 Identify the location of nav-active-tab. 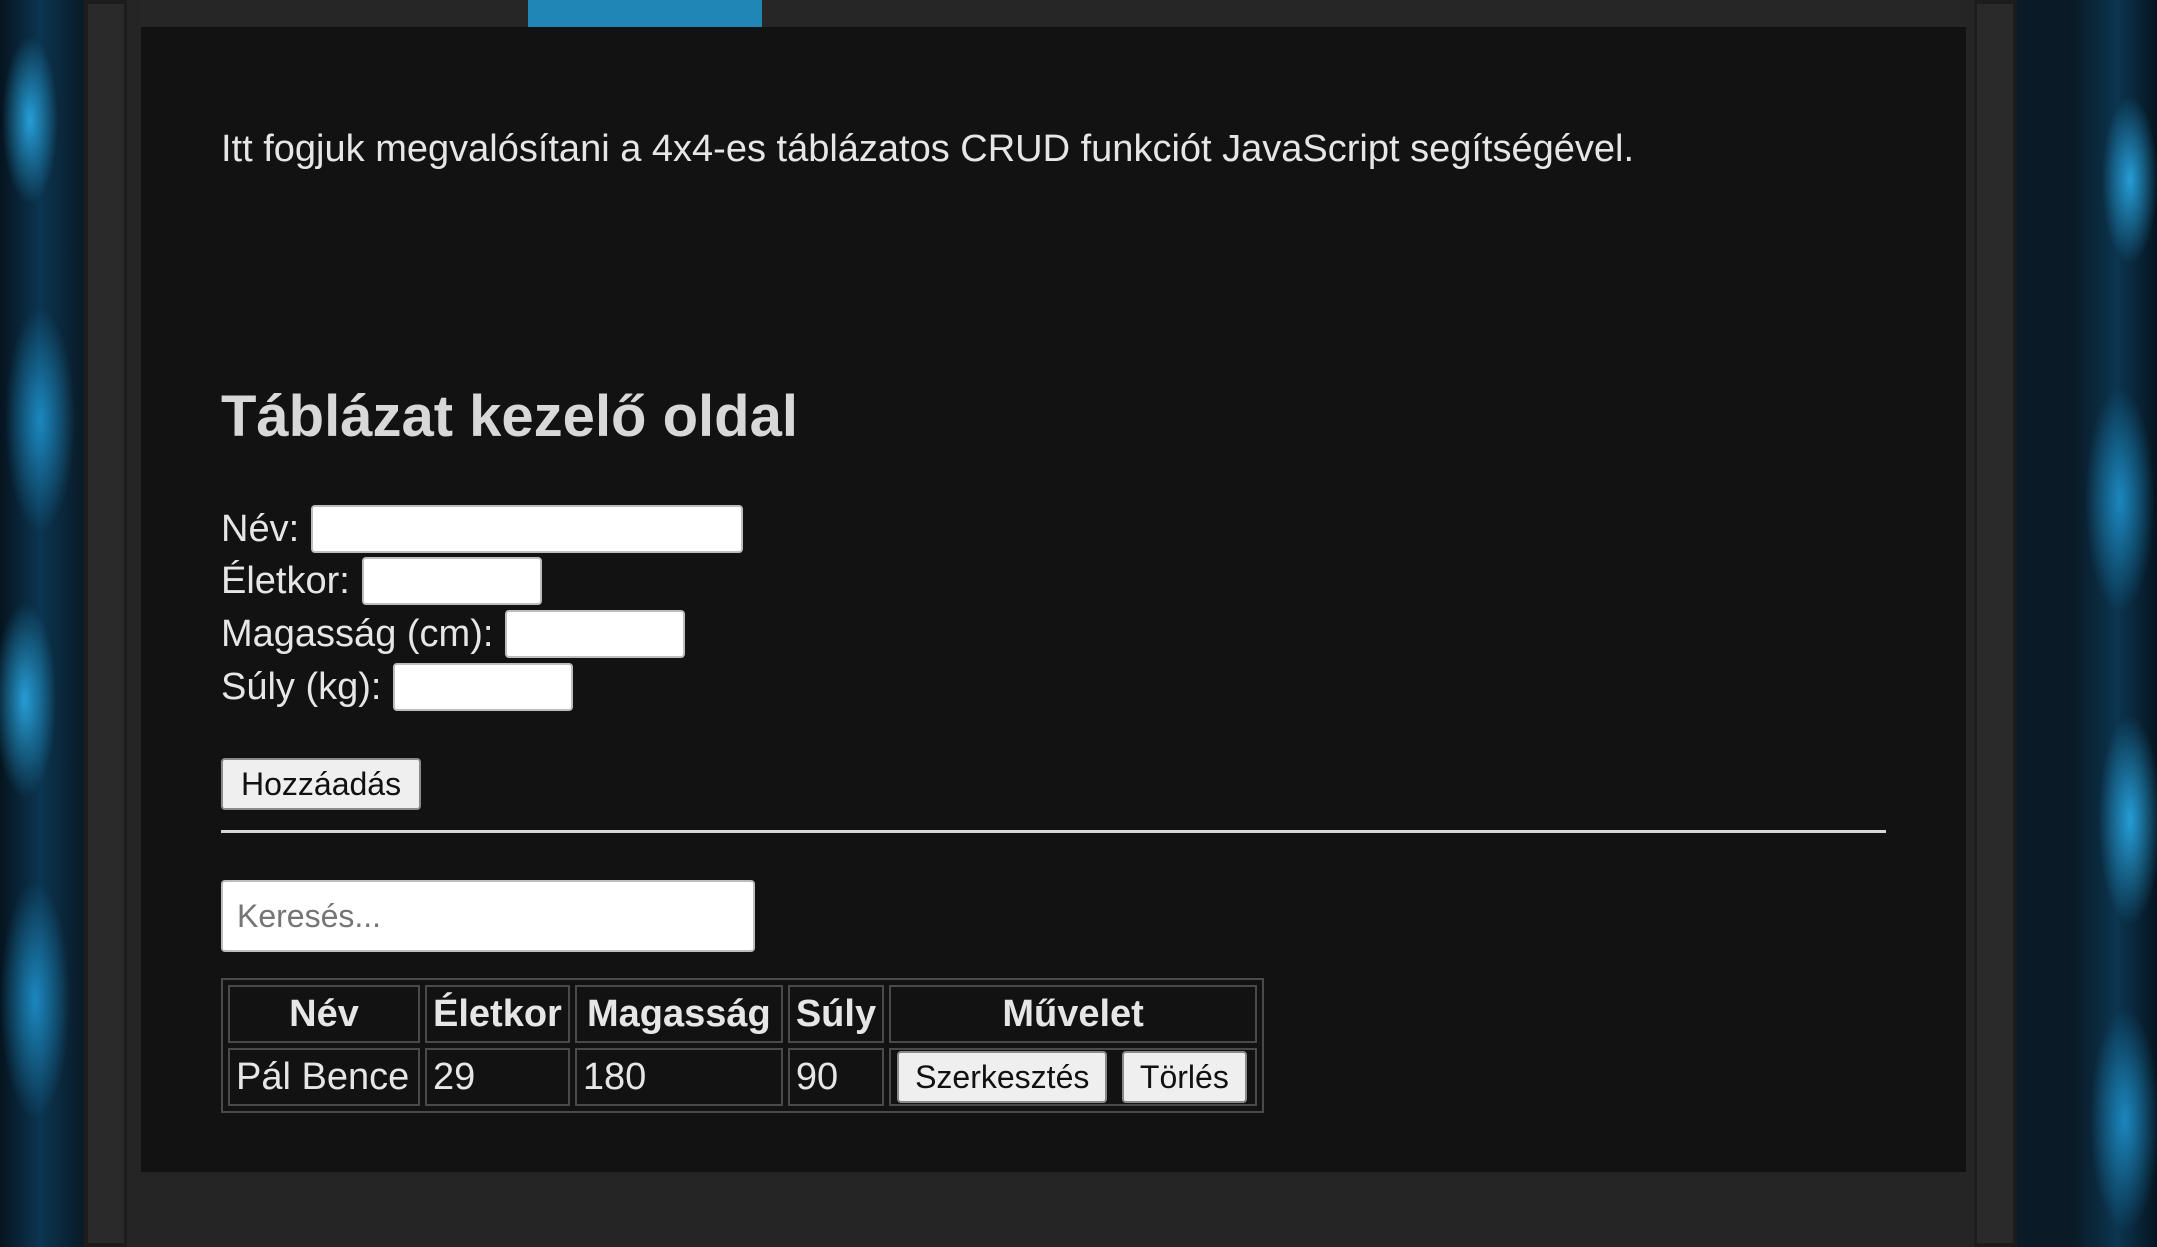
(645, 13).